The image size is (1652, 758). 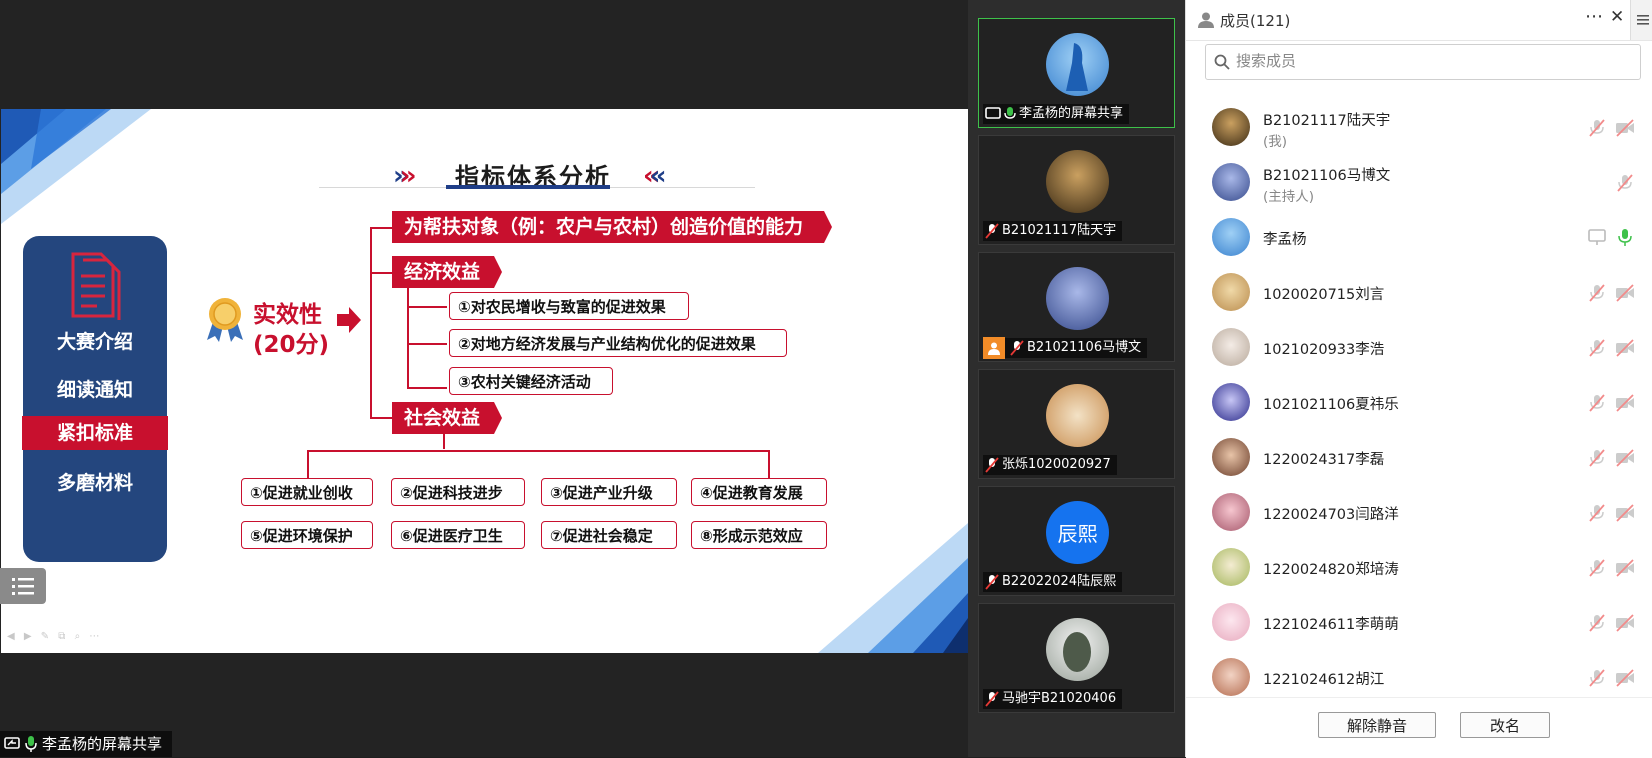 I want to click on member-row: 1221024611李萌萌, so click(x=1419, y=622).